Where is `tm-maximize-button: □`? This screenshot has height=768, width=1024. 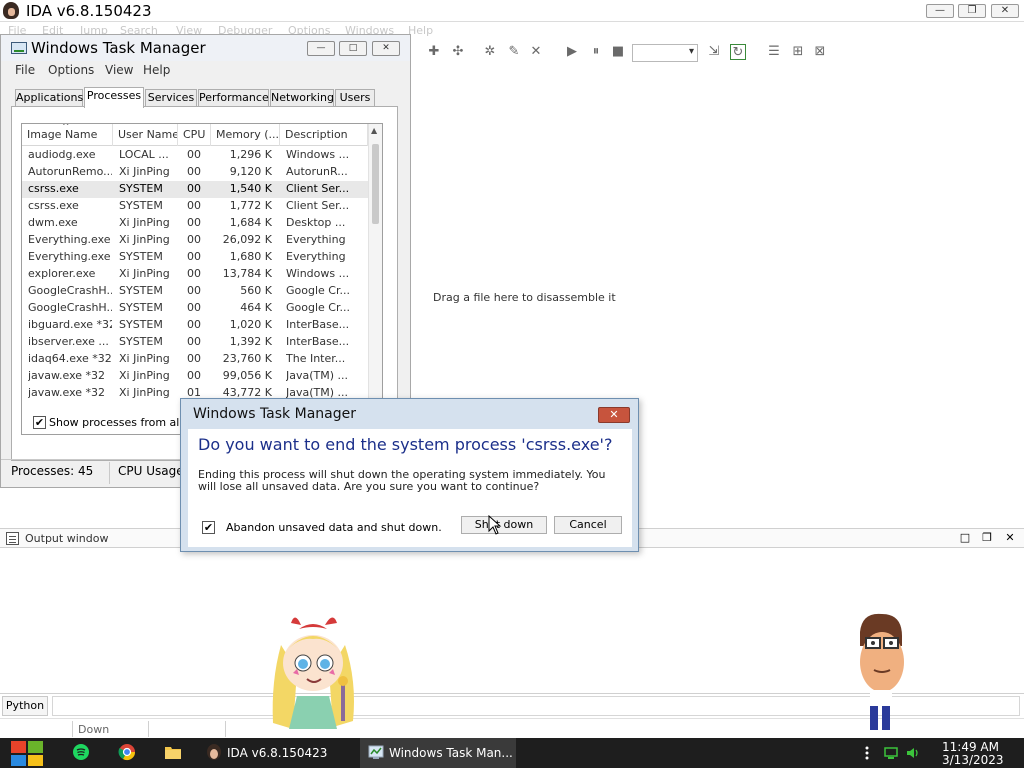
tm-maximize-button: □ is located at coordinates (353, 48).